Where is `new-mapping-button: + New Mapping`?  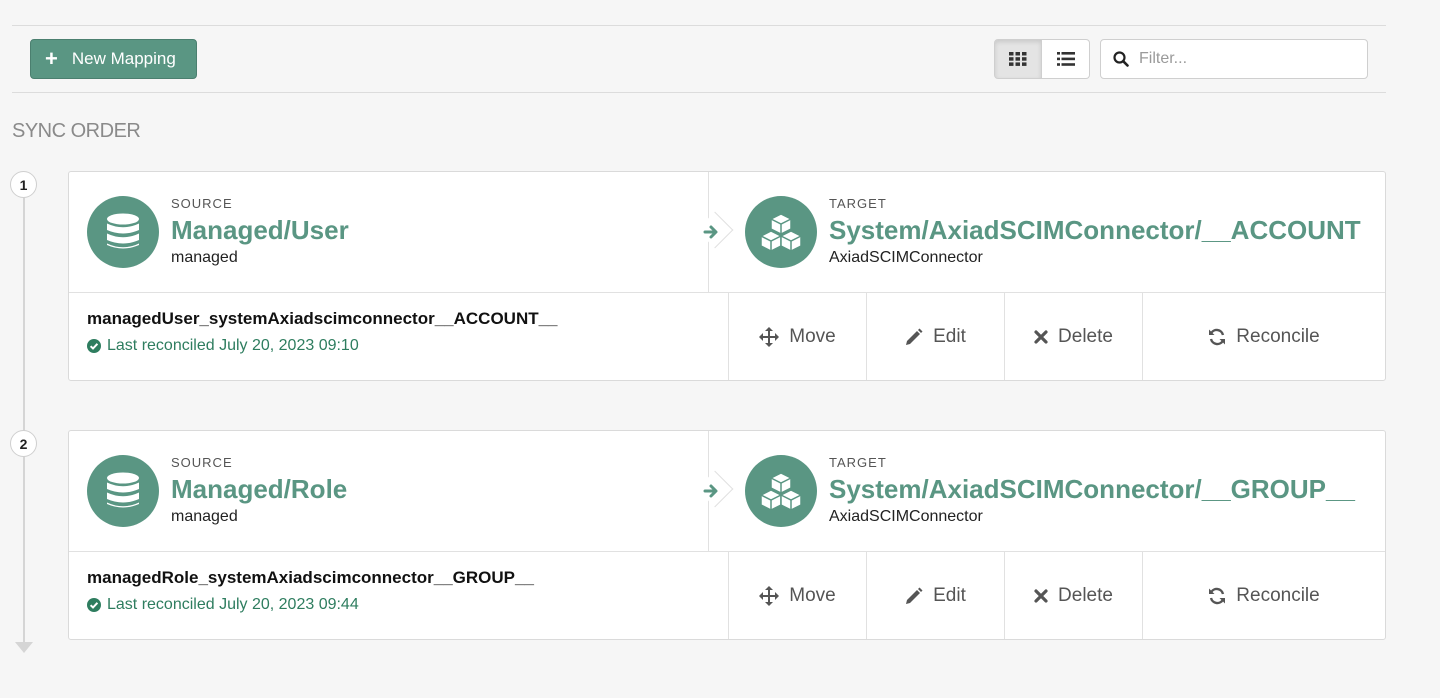 new-mapping-button: + New Mapping is located at coordinates (113, 59).